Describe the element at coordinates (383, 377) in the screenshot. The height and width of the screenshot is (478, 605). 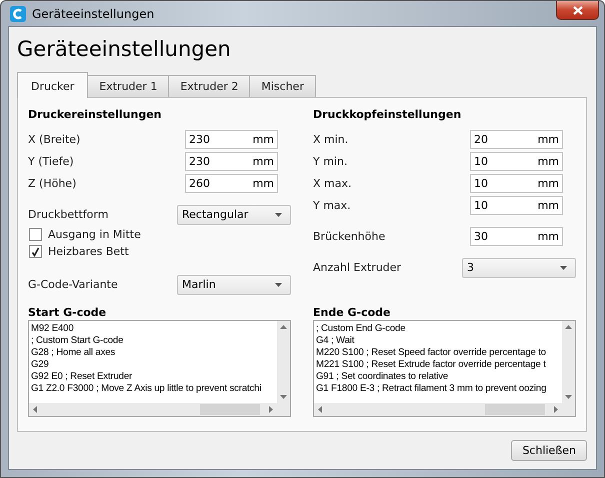
I see `code-line: G91 ; Set coordinates to relative` at that location.